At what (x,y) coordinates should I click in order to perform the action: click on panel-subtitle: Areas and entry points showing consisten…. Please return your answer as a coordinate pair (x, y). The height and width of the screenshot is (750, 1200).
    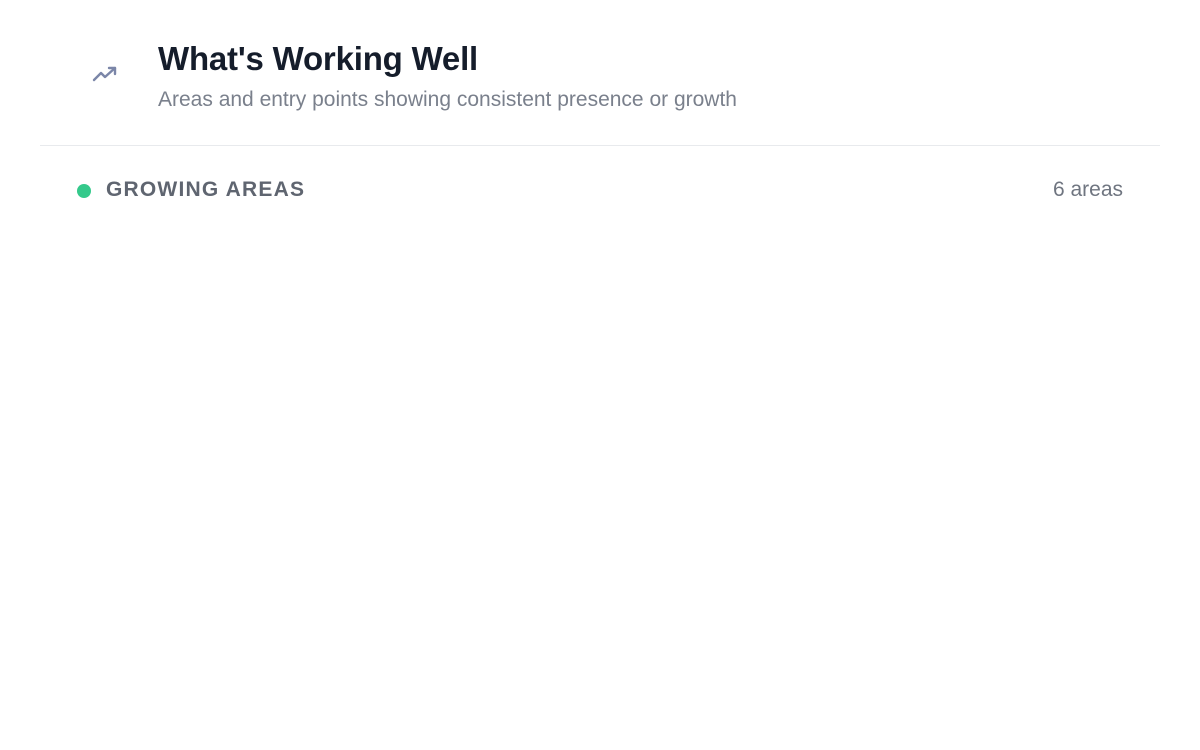
    Looking at the image, I should click on (447, 99).